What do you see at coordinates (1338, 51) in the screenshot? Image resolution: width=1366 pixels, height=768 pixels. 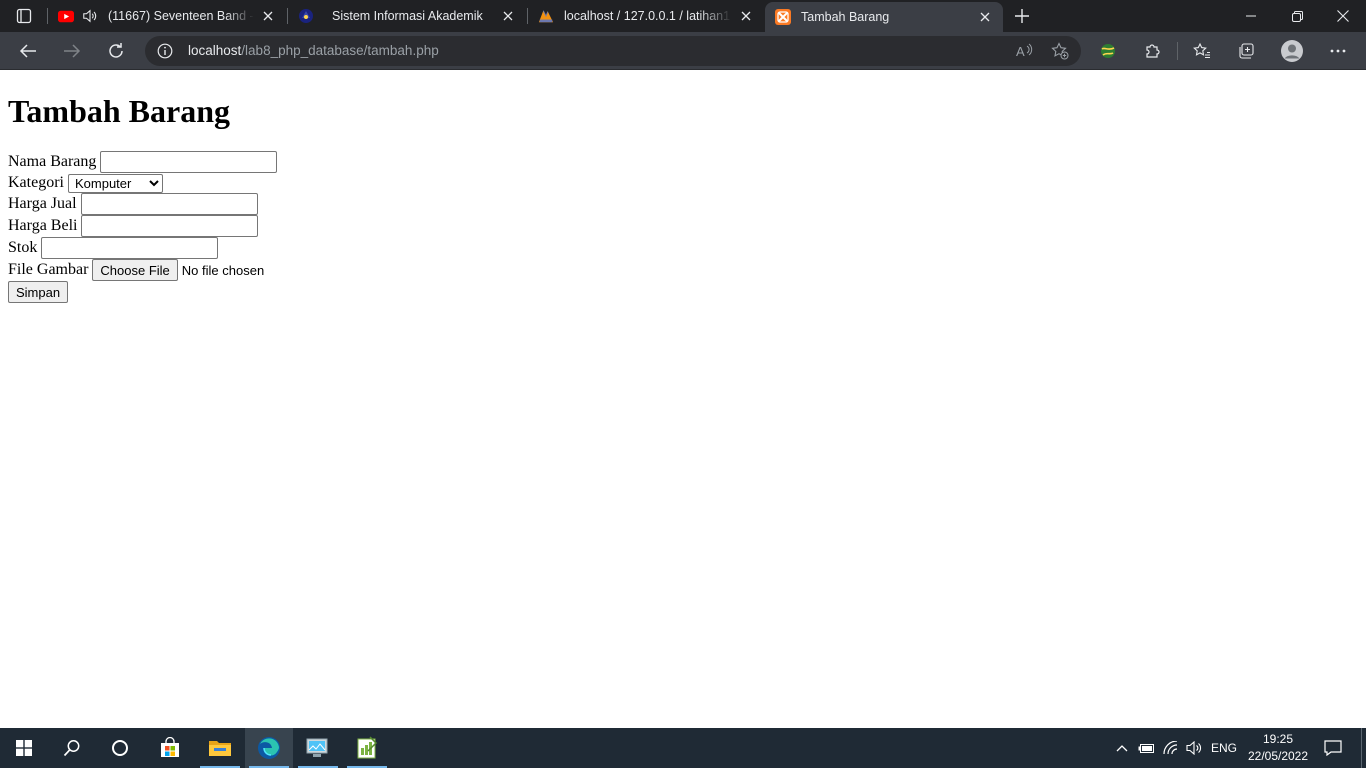 I see `settings-menu-button` at bounding box center [1338, 51].